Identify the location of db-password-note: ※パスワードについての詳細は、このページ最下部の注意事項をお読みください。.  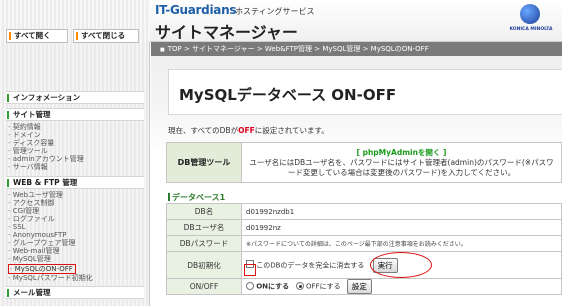
(401, 243).